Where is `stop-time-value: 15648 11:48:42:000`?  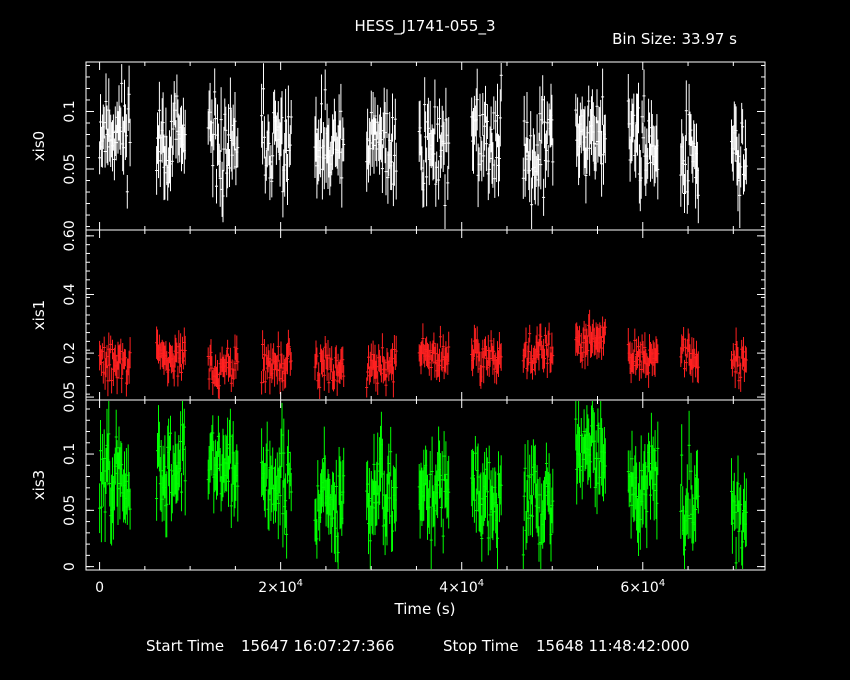 stop-time-value: 15648 11:48:42:000 is located at coordinates (613, 646).